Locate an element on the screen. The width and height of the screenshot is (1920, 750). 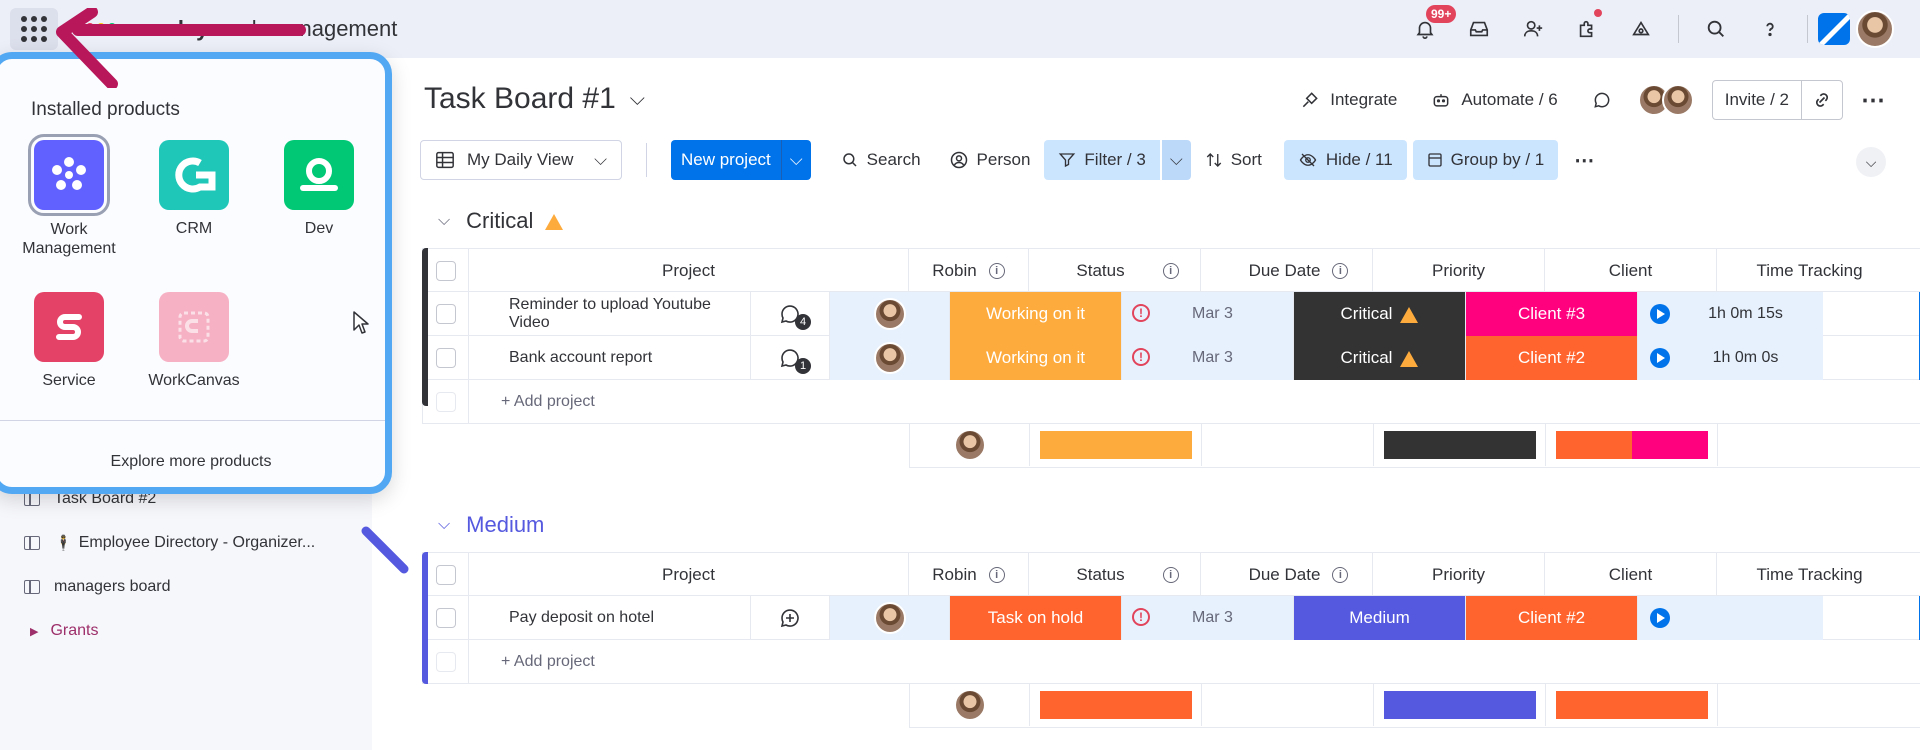
copy-link-button is located at coordinates (1821, 100).